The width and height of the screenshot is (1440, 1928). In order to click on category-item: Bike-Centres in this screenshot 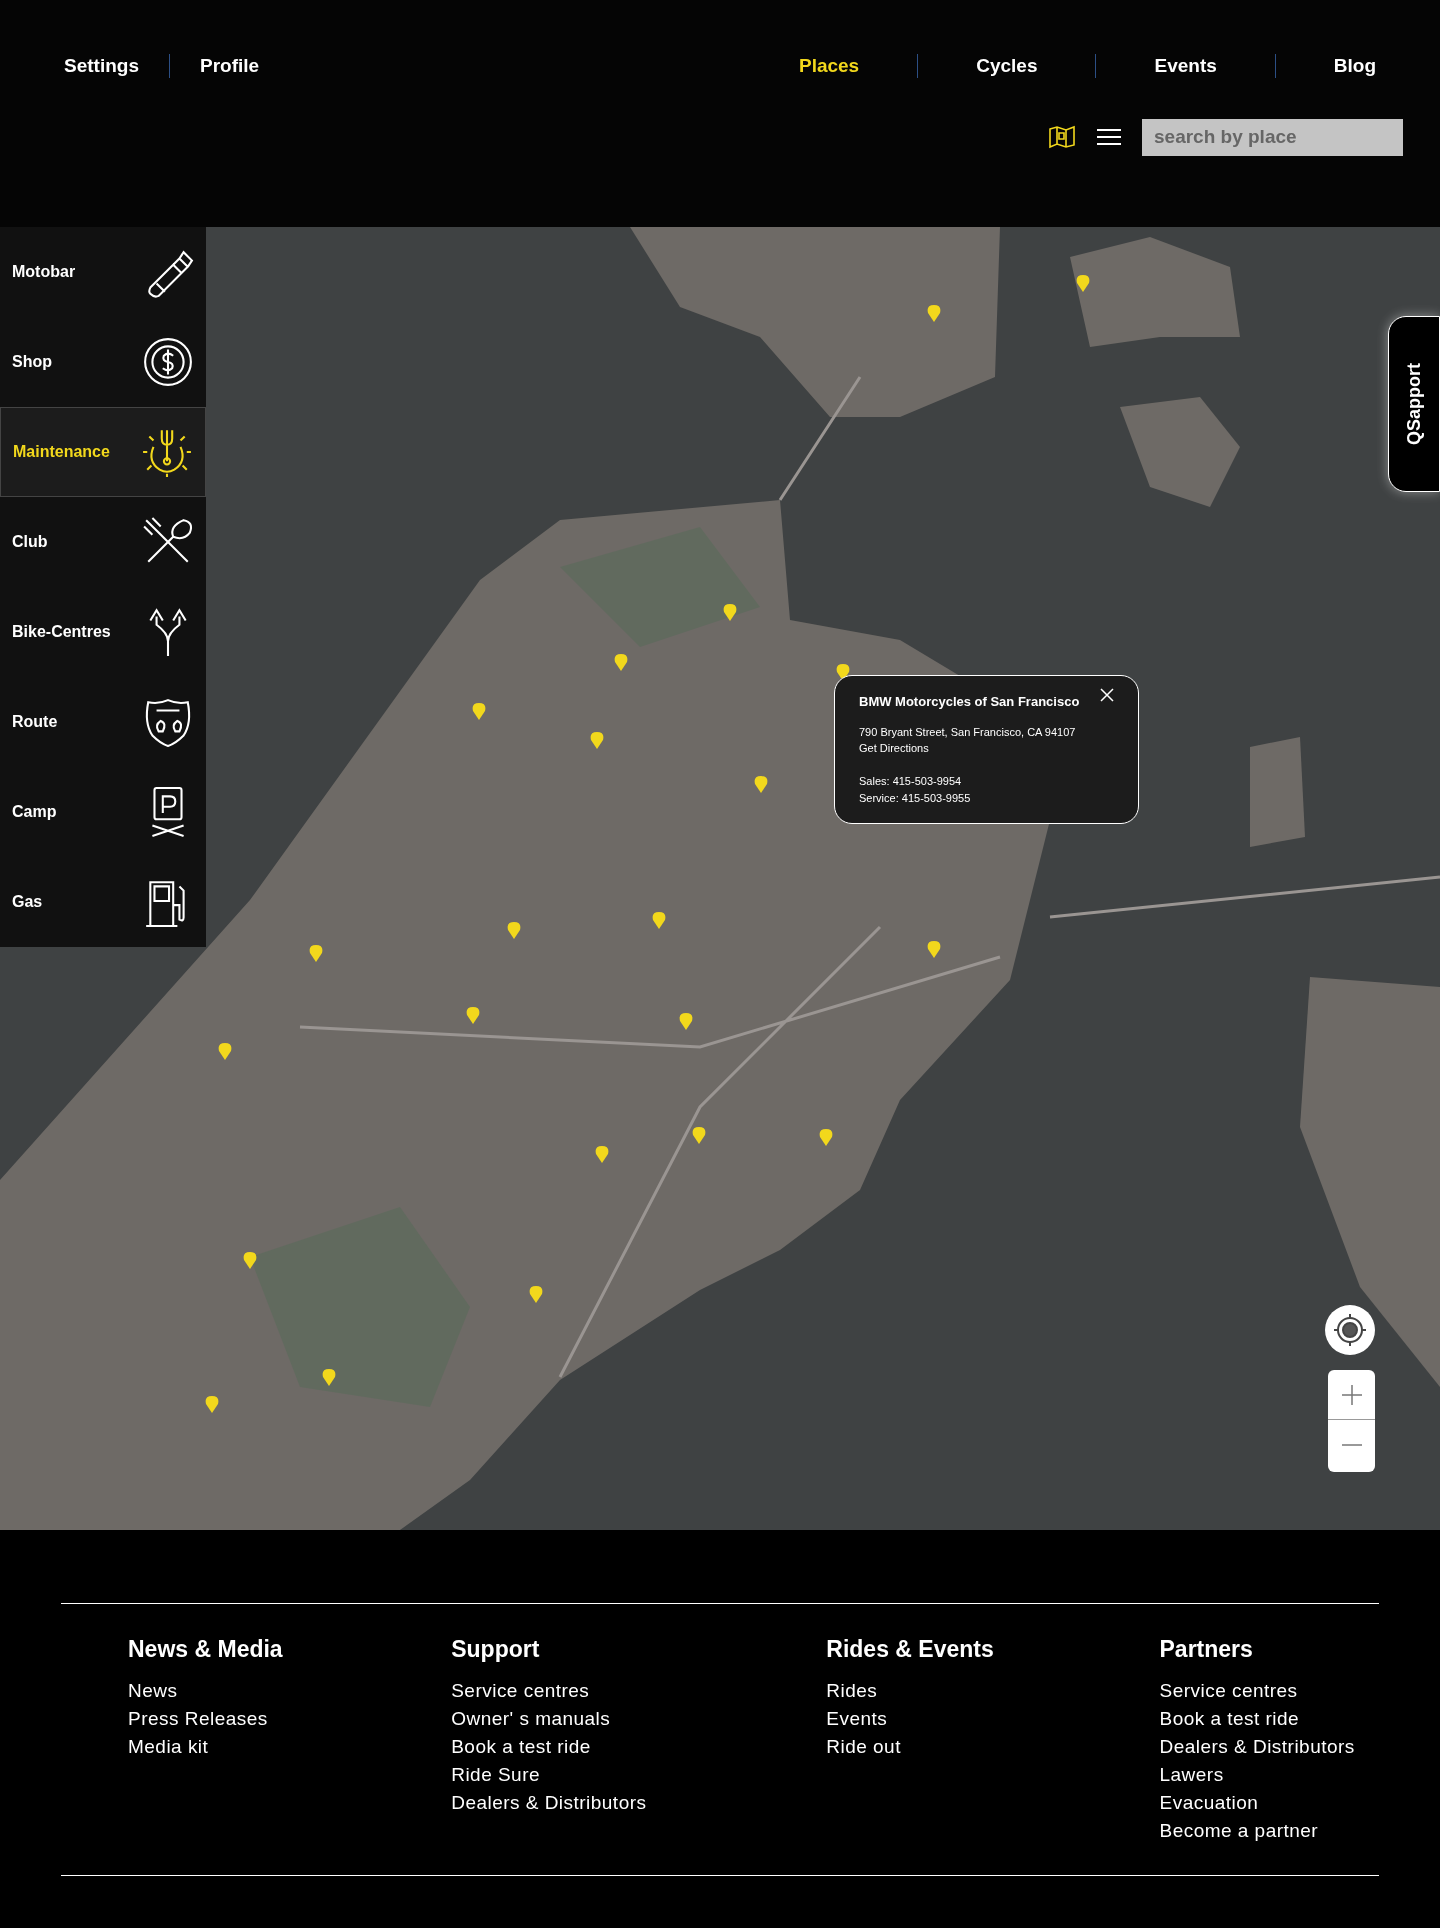, I will do `click(103, 632)`.